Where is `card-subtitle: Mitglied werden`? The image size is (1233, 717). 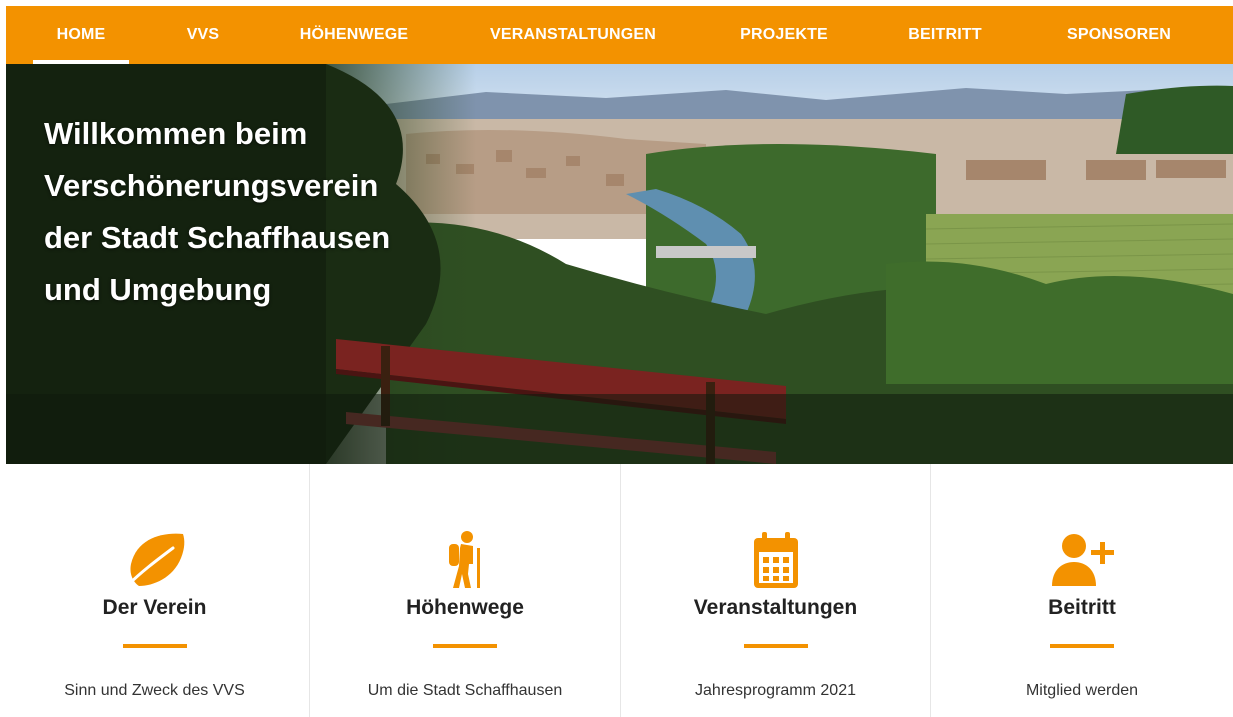
card-subtitle: Mitglied werden is located at coordinates (1082, 690).